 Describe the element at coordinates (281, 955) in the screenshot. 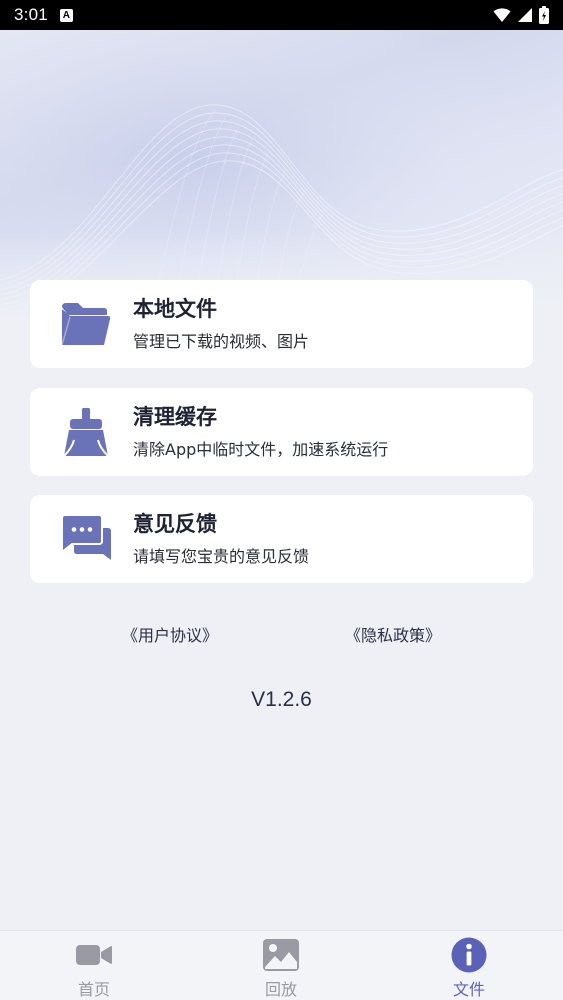

I see `image-icon` at that location.